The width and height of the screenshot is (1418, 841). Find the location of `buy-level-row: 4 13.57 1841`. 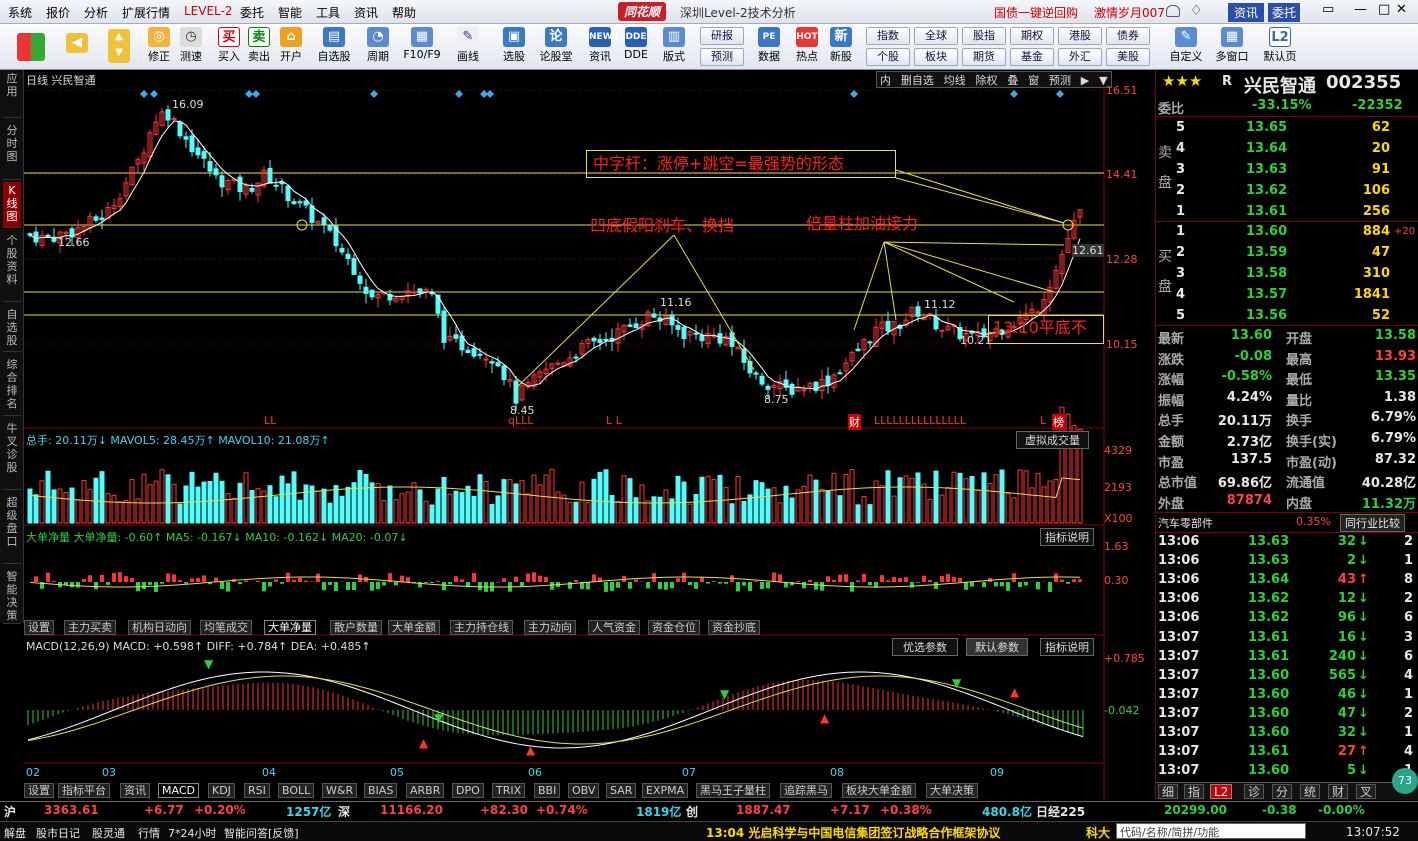

buy-level-row: 4 13.57 1841 is located at coordinates (1287, 295).